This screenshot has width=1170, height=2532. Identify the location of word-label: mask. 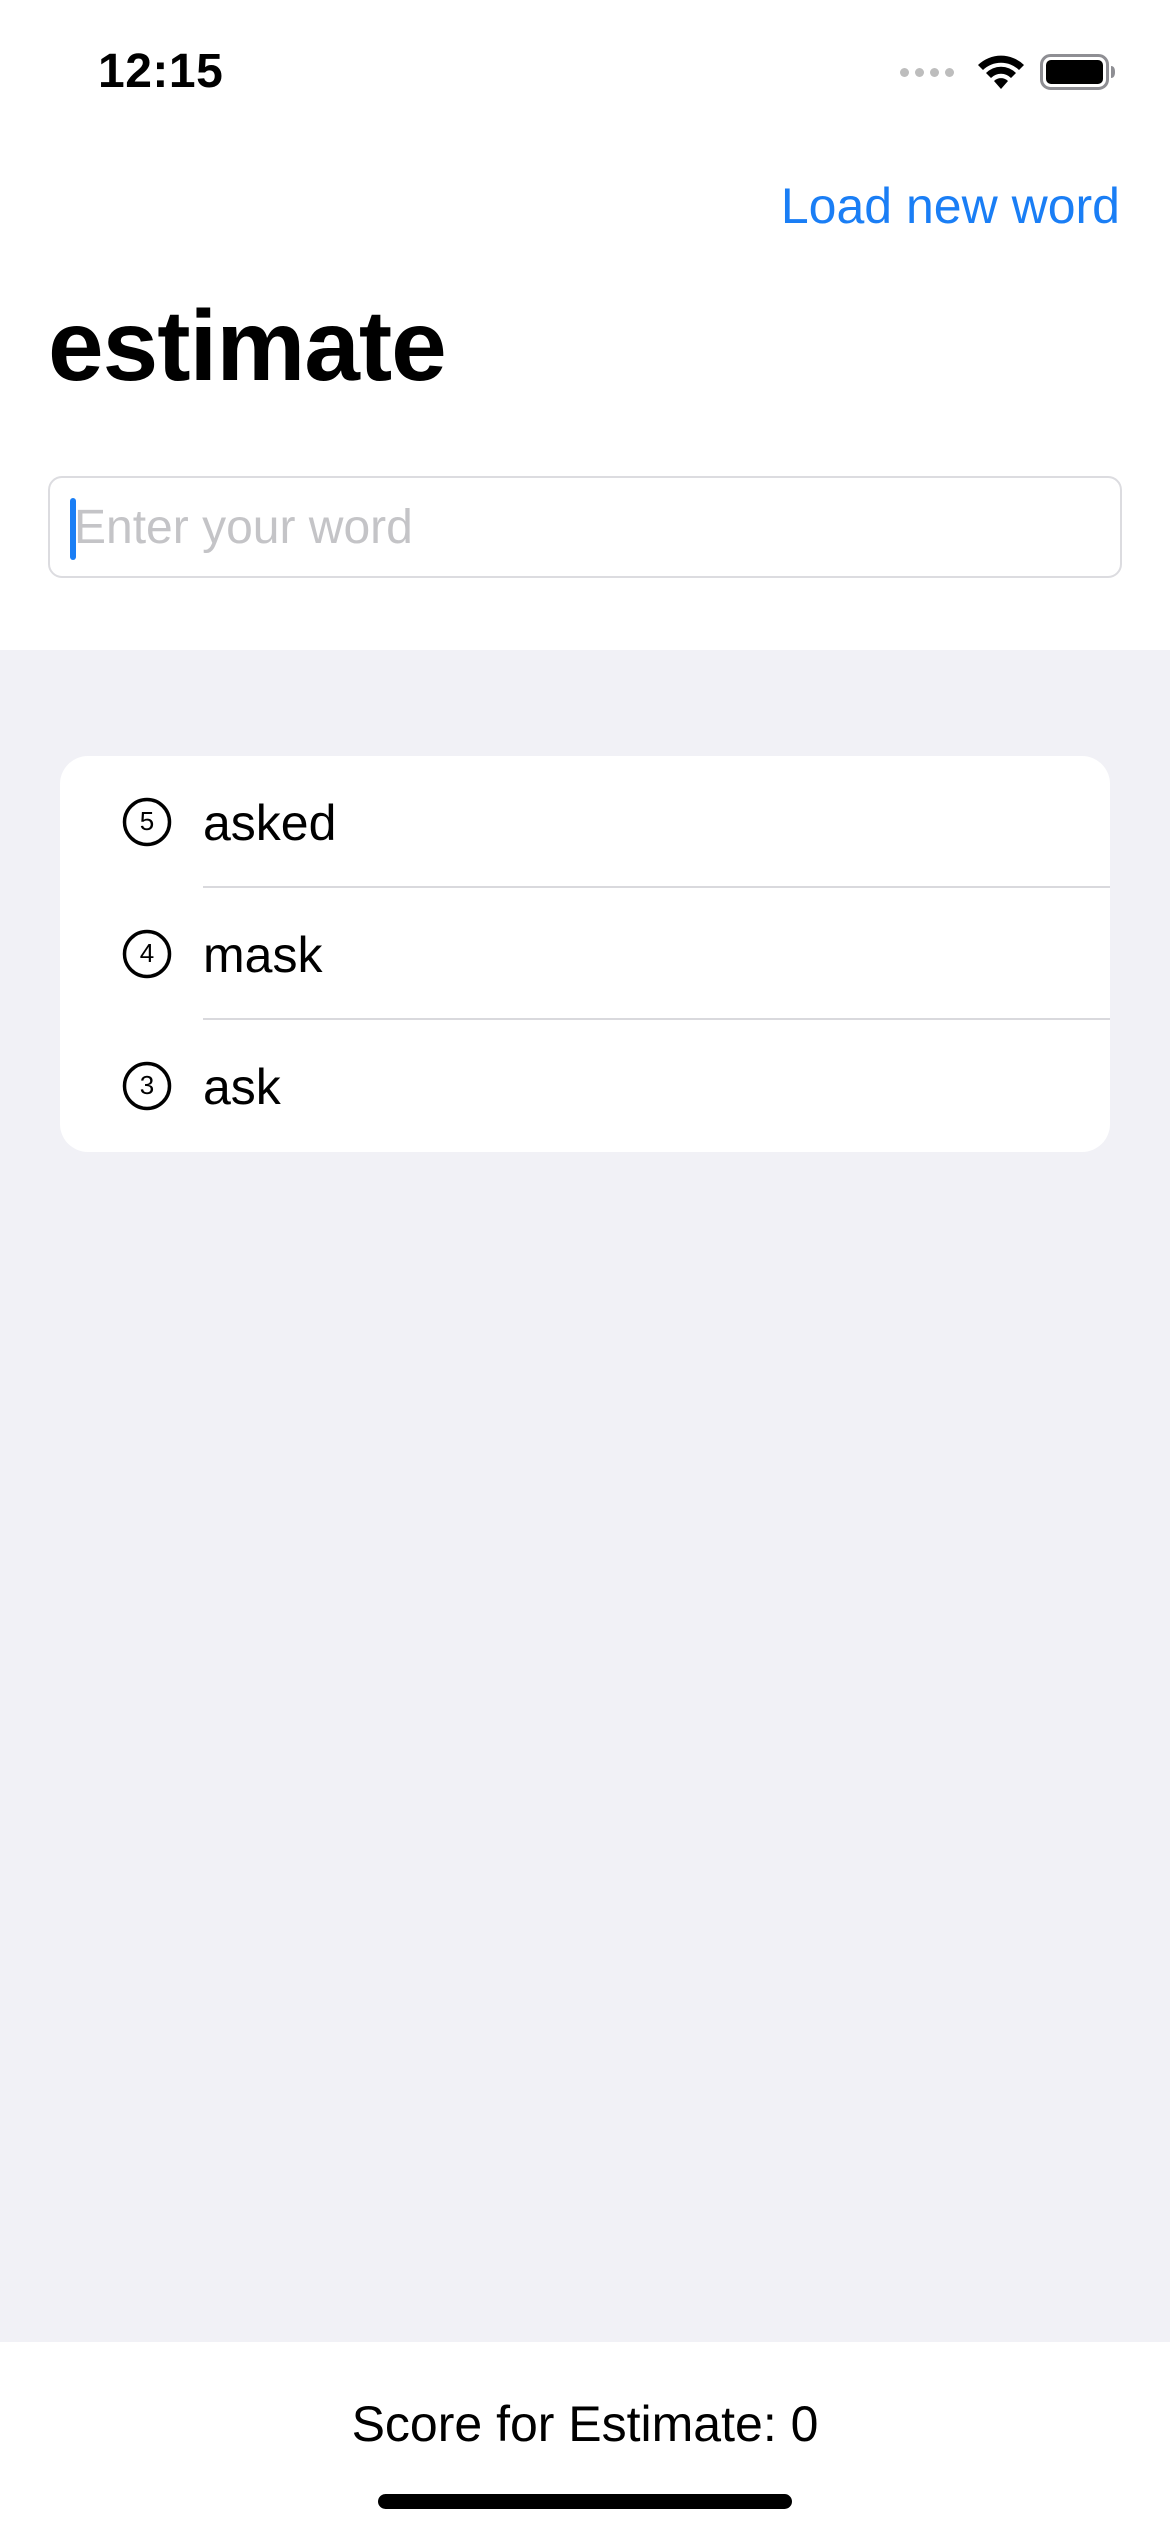
(263, 955).